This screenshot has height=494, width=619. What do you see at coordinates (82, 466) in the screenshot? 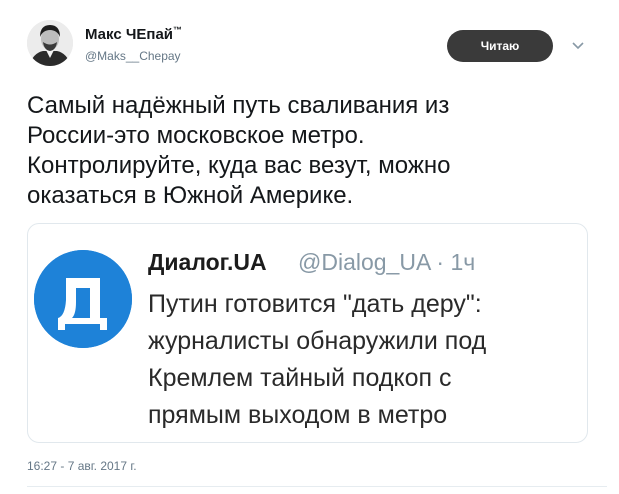
I see `tweet-timestamp: 16:27 - 7 авг. 2017 г.` at bounding box center [82, 466].